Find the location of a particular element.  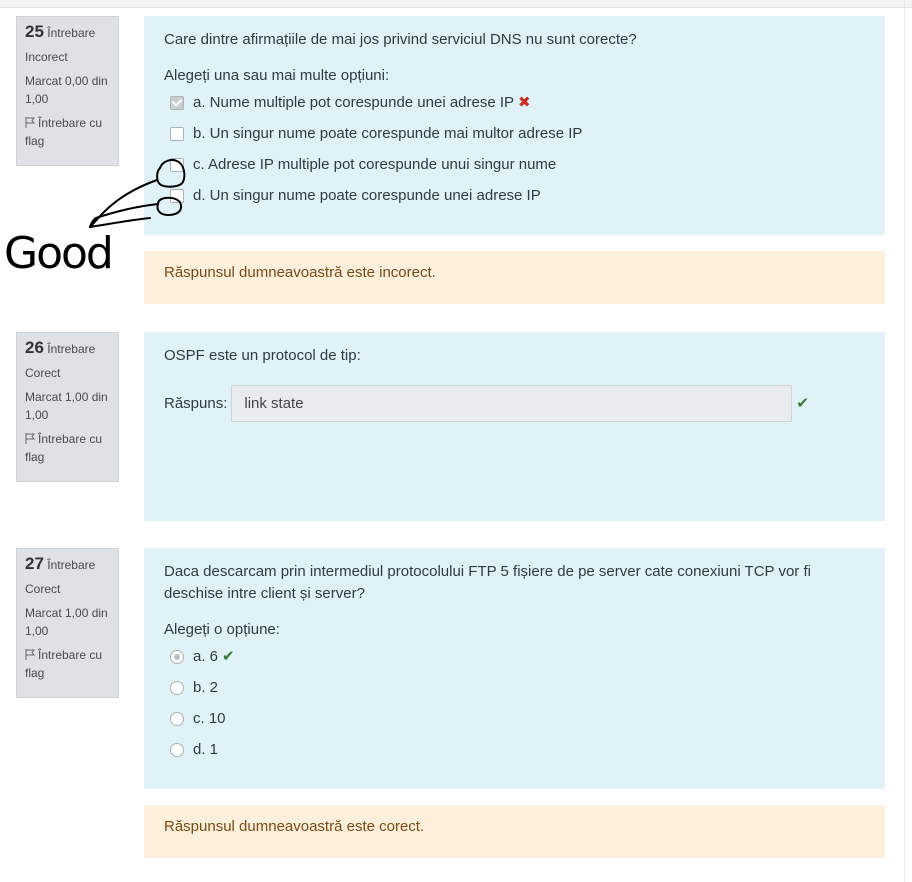

option-a-radio is located at coordinates (177, 657).